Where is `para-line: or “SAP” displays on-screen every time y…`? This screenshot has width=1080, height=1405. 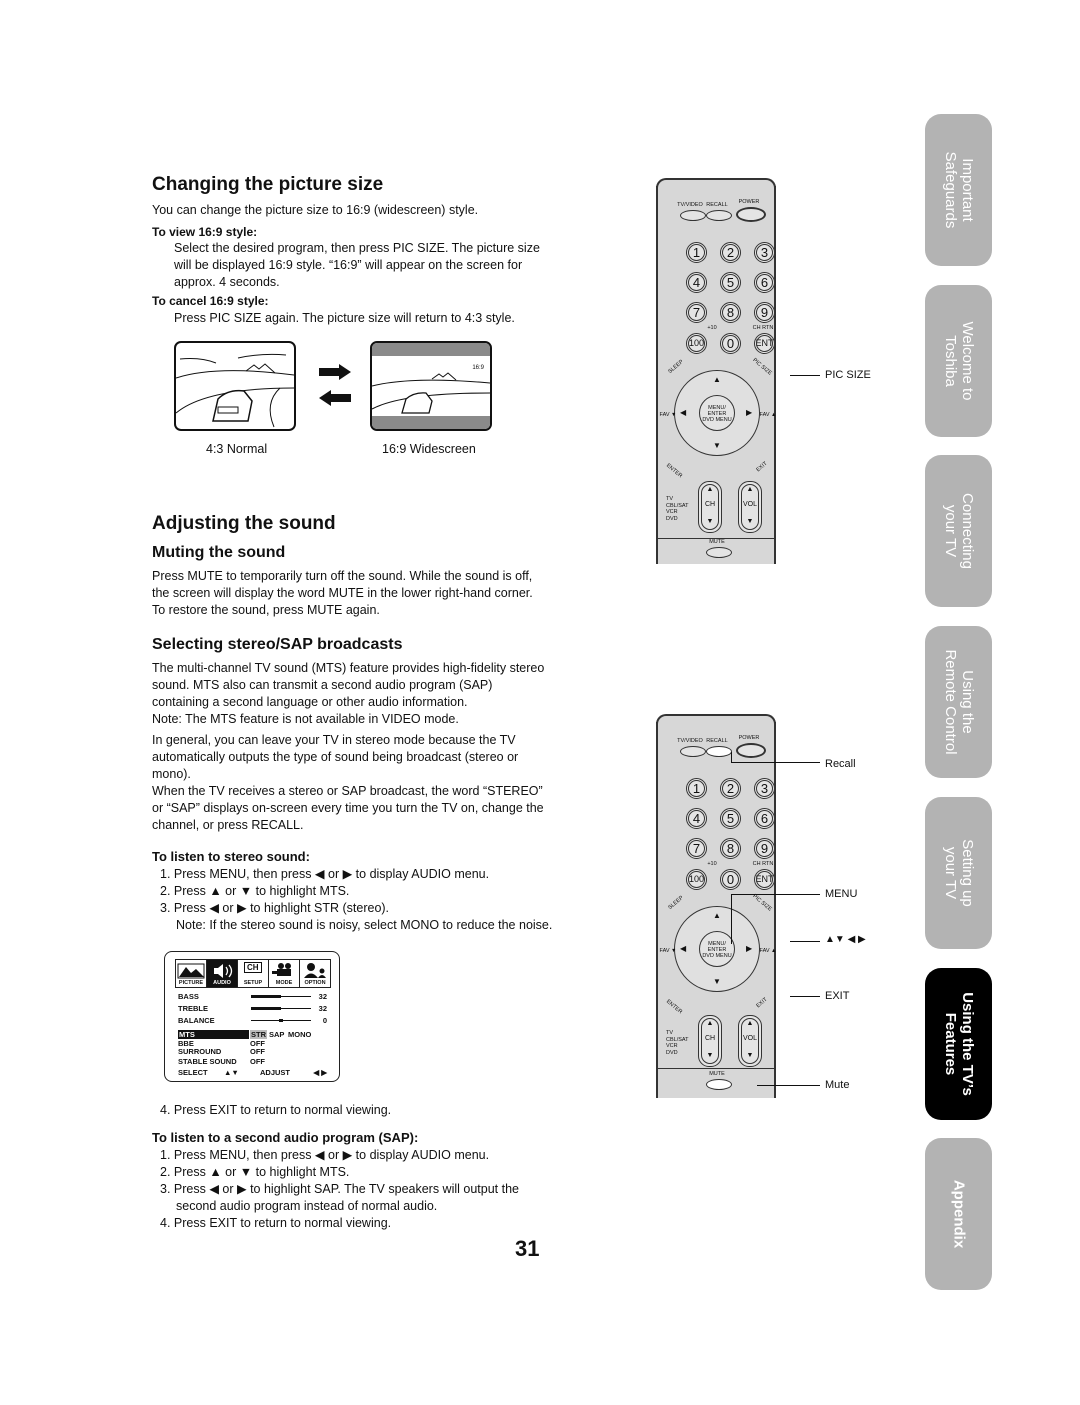 para-line: or “SAP” displays on-screen every time y… is located at coordinates (348, 808).